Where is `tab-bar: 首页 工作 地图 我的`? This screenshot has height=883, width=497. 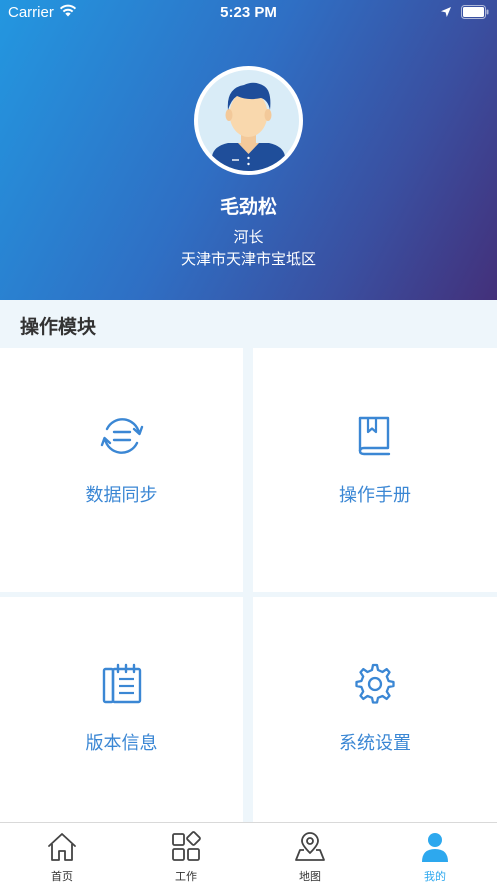
tab-bar: 首页 工作 地图 我的 is located at coordinates (248, 852).